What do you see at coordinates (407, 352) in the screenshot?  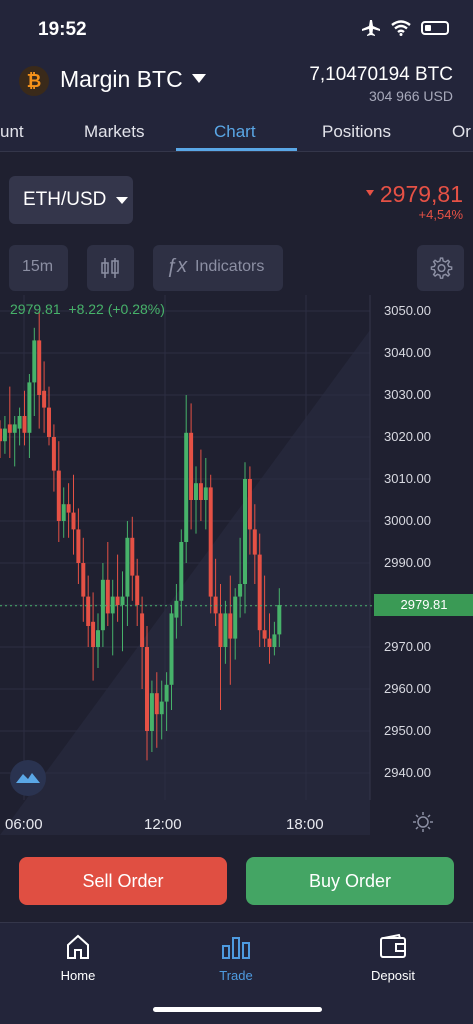 I see `y-tick-label: 3040.00` at bounding box center [407, 352].